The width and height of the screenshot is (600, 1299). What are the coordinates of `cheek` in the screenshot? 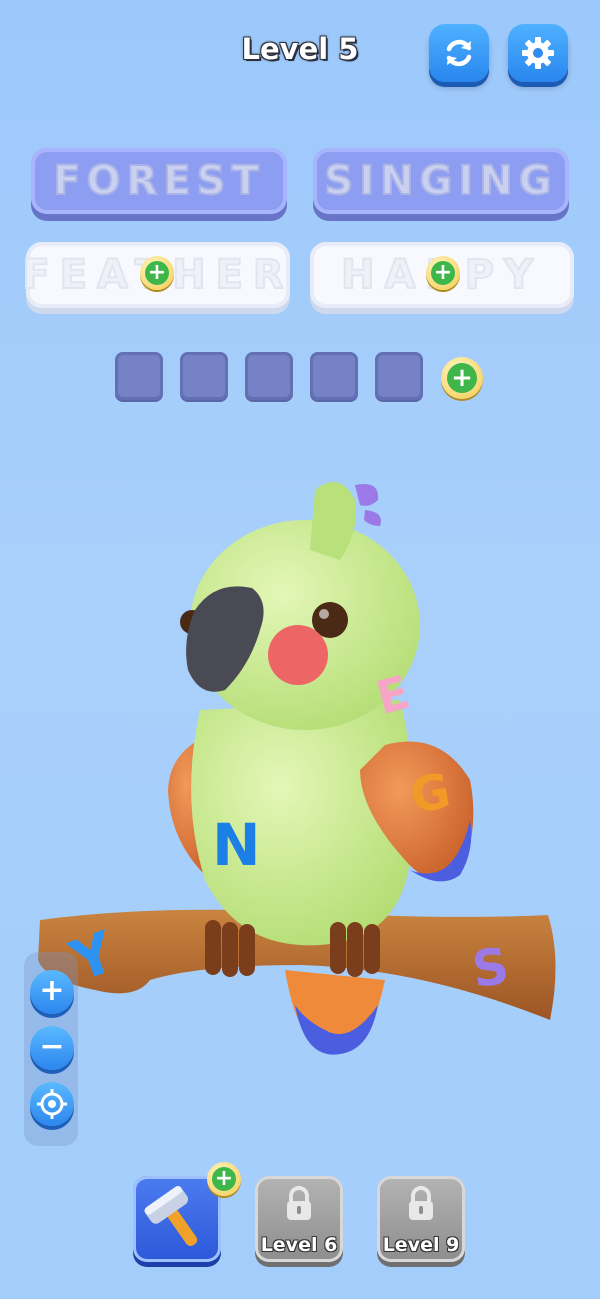 It's located at (298, 655).